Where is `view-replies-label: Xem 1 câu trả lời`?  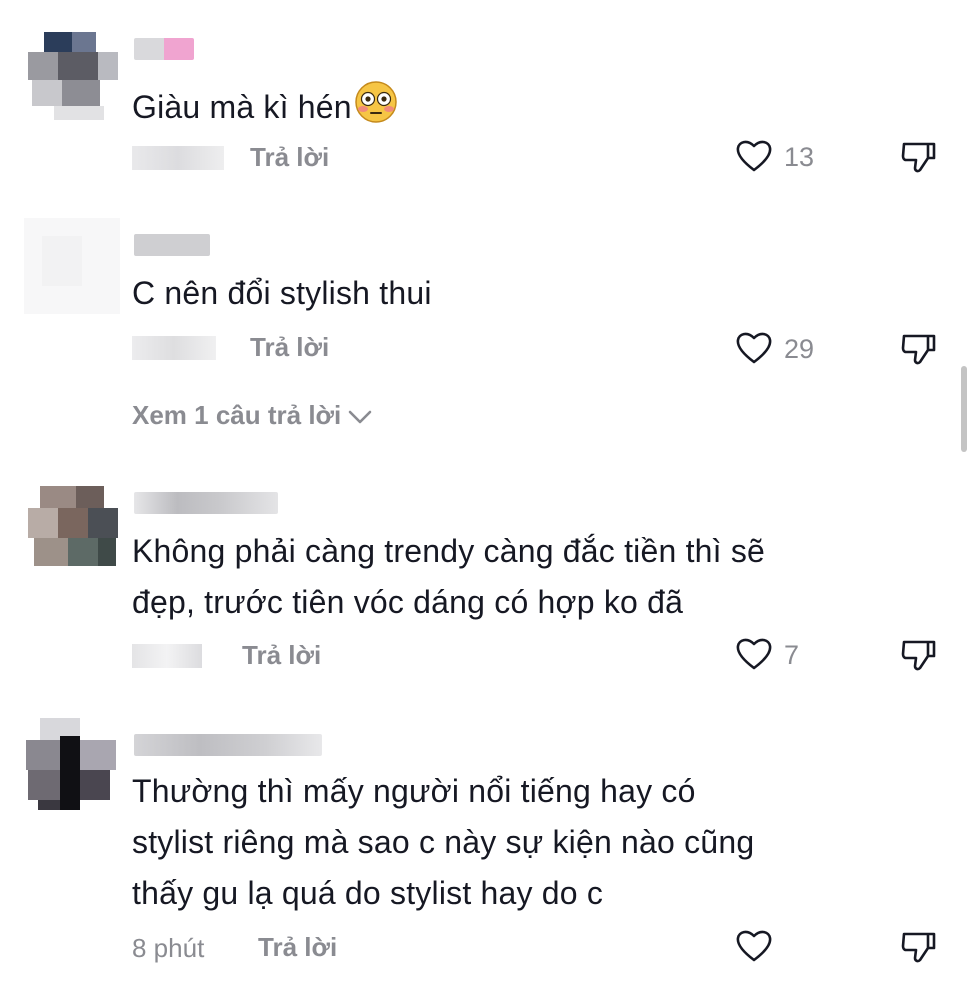 view-replies-label: Xem 1 câu trả lời is located at coordinates (237, 415).